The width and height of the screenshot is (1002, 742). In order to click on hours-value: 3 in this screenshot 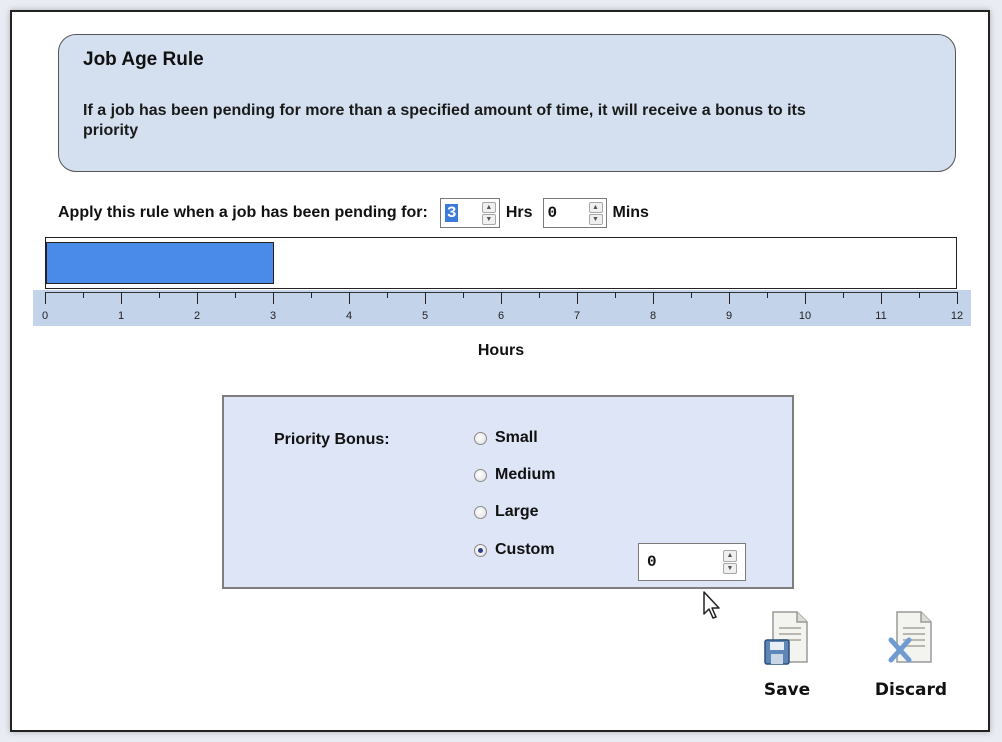, I will do `click(451, 213)`.